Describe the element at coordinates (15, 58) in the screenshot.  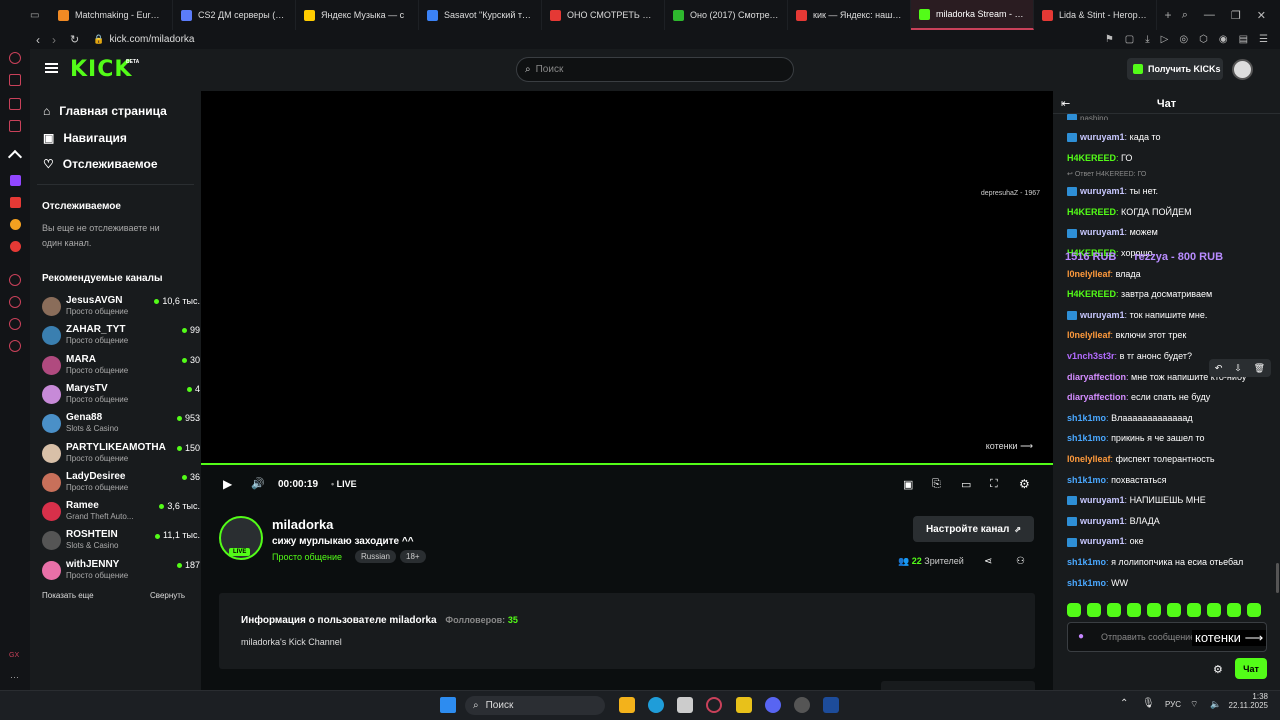
I see `aria-icon` at that location.